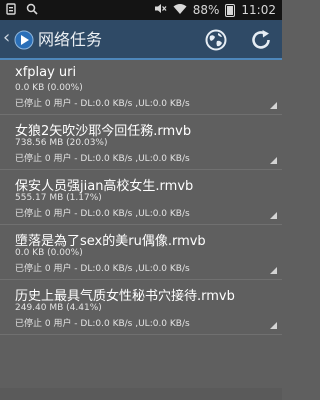  Describe the element at coordinates (141, 40) in the screenshot. I see `action-bar: ‹ 网络任务` at that location.